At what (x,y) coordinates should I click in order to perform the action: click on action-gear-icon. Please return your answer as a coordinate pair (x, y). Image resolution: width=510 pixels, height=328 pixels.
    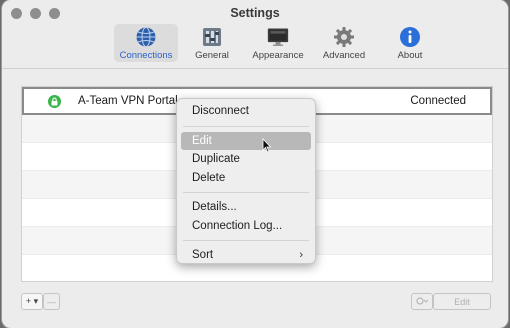
    Looking at the image, I should click on (422, 301).